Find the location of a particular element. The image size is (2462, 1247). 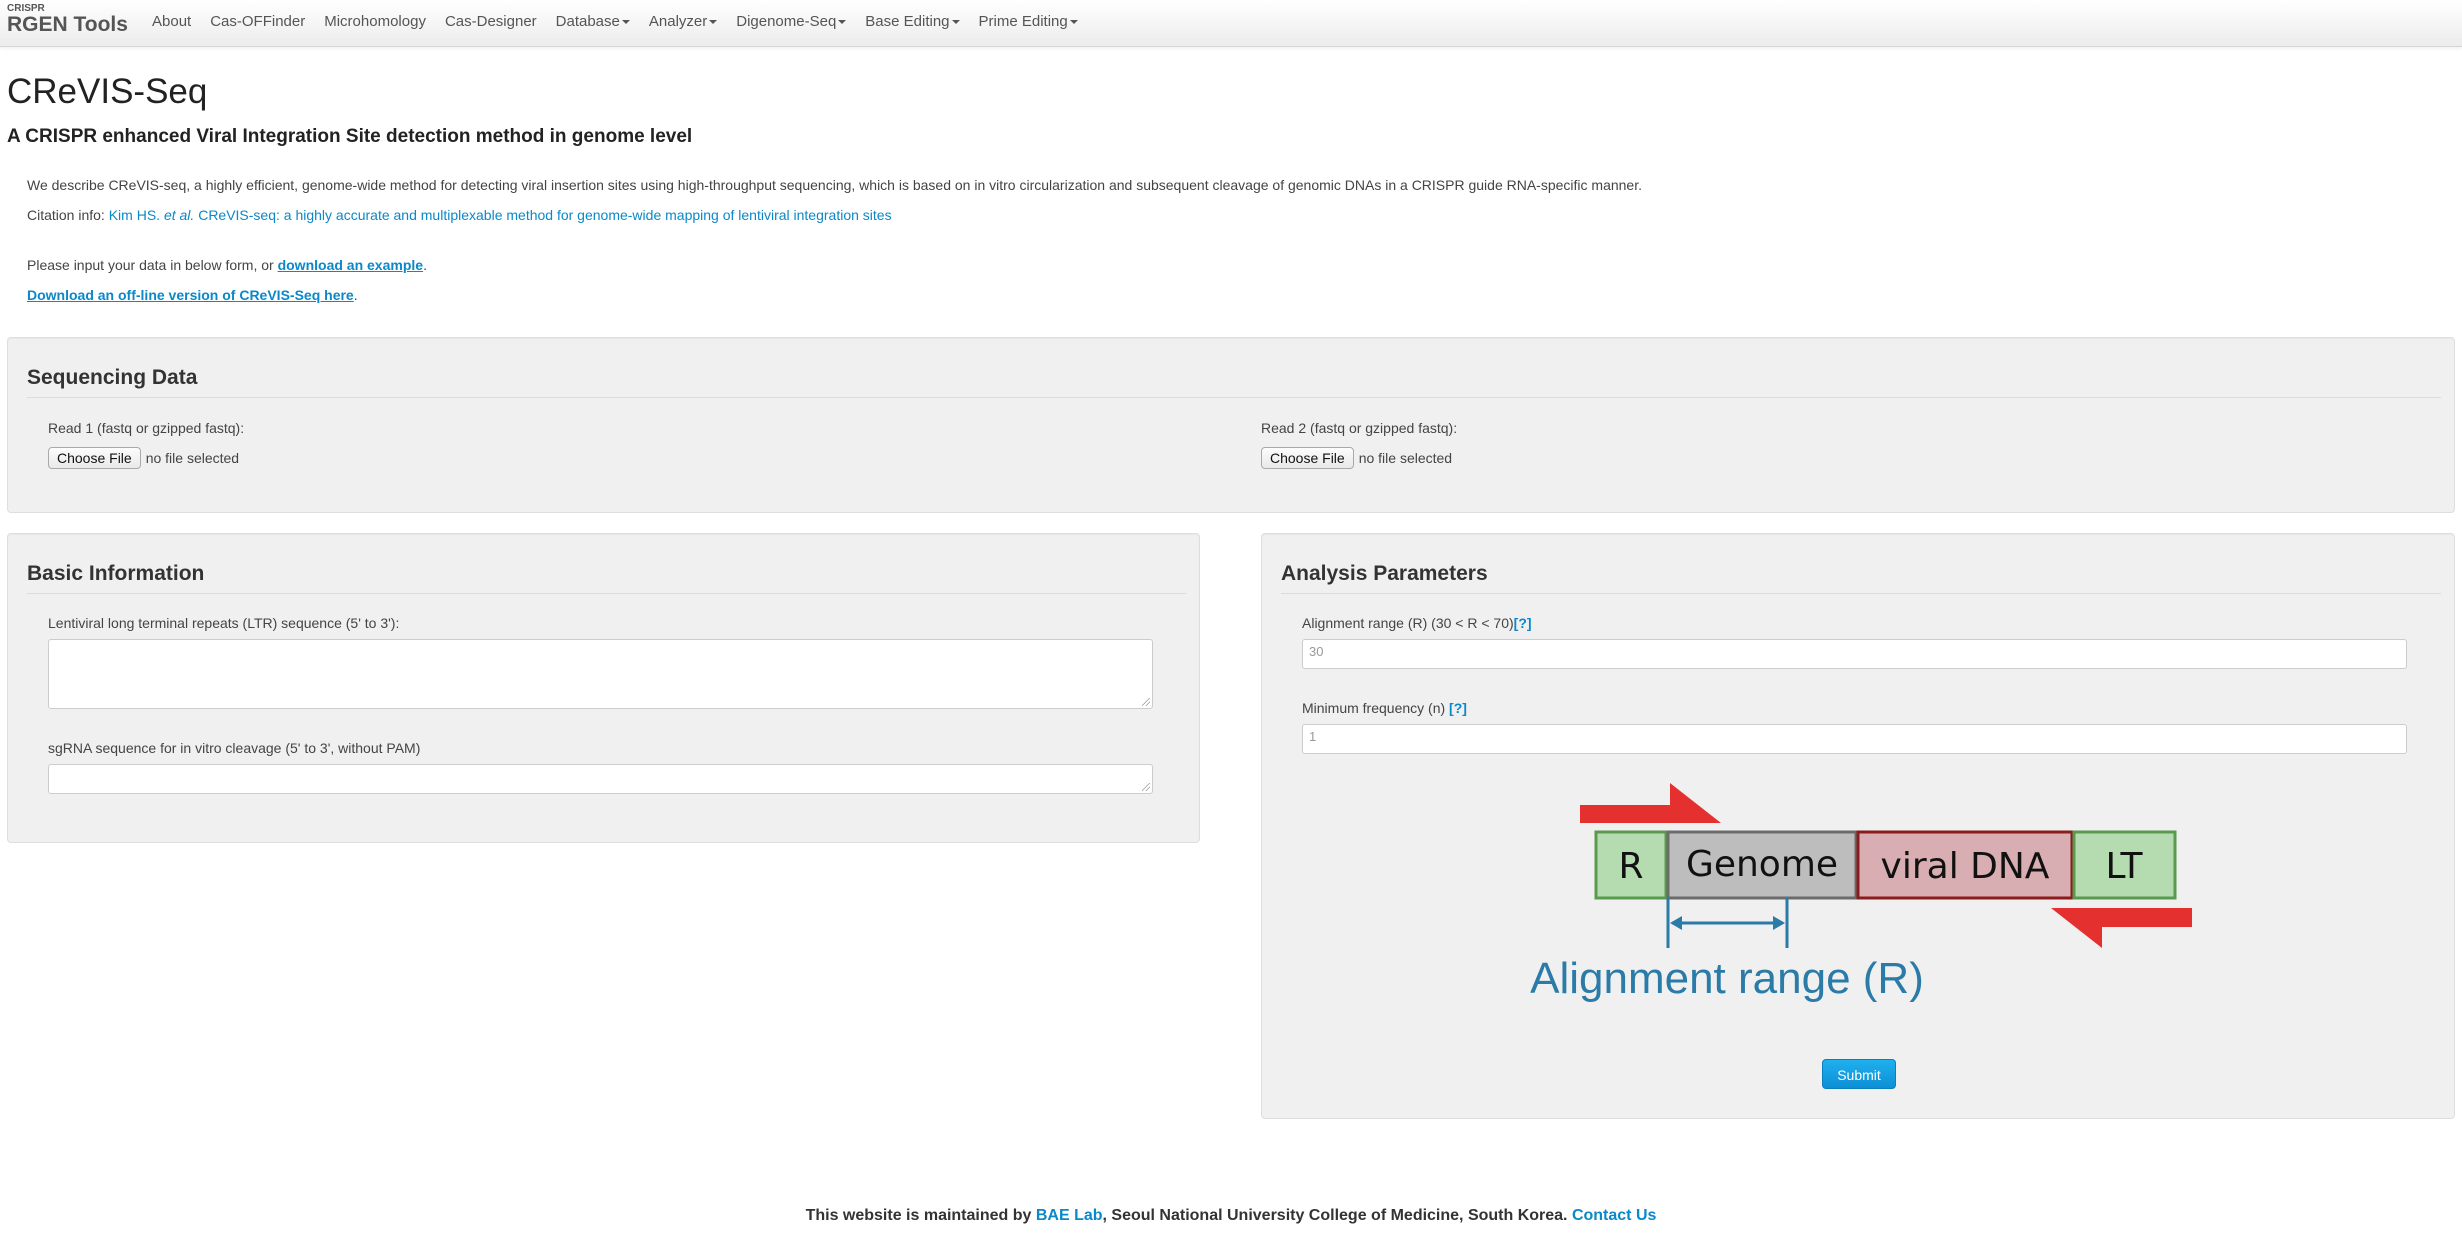

brand-main-text: RGEN Tools is located at coordinates (67, 24).